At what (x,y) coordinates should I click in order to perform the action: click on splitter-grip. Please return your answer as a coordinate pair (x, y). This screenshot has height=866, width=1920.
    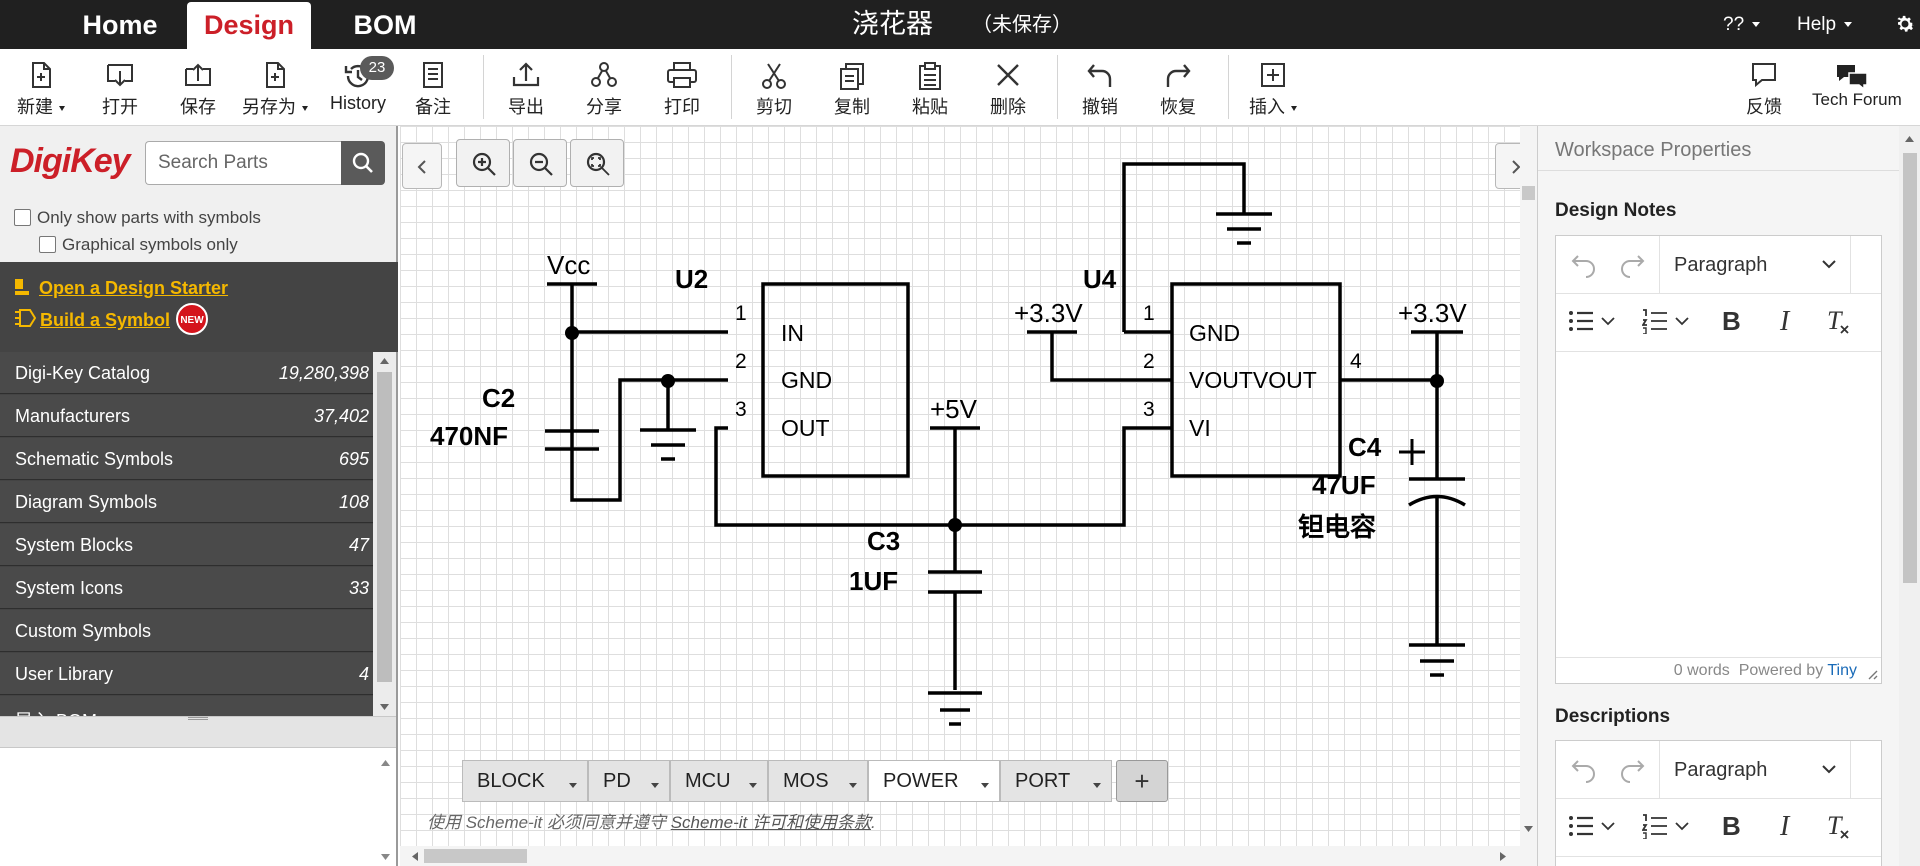
    Looking at the image, I should click on (198, 718).